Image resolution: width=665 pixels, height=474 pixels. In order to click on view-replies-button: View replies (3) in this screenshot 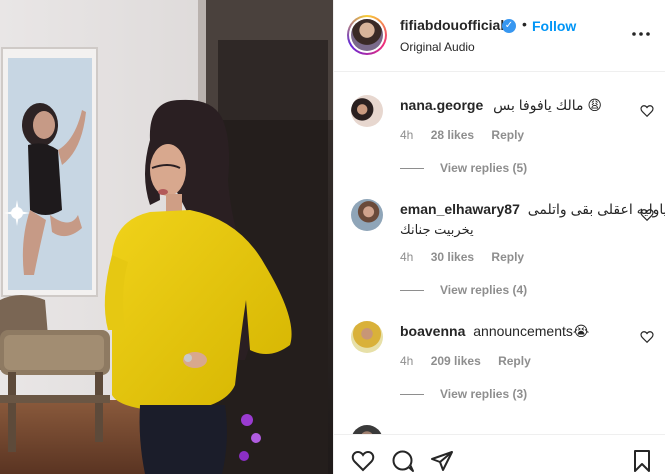, I will do `click(463, 394)`.